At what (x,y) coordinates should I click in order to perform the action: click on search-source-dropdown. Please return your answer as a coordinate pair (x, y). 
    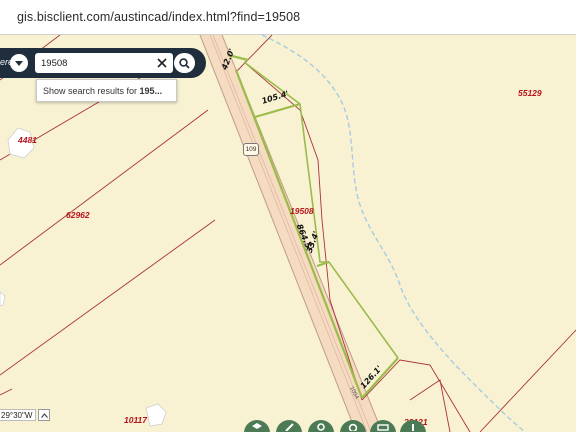
    Looking at the image, I should click on (19, 63).